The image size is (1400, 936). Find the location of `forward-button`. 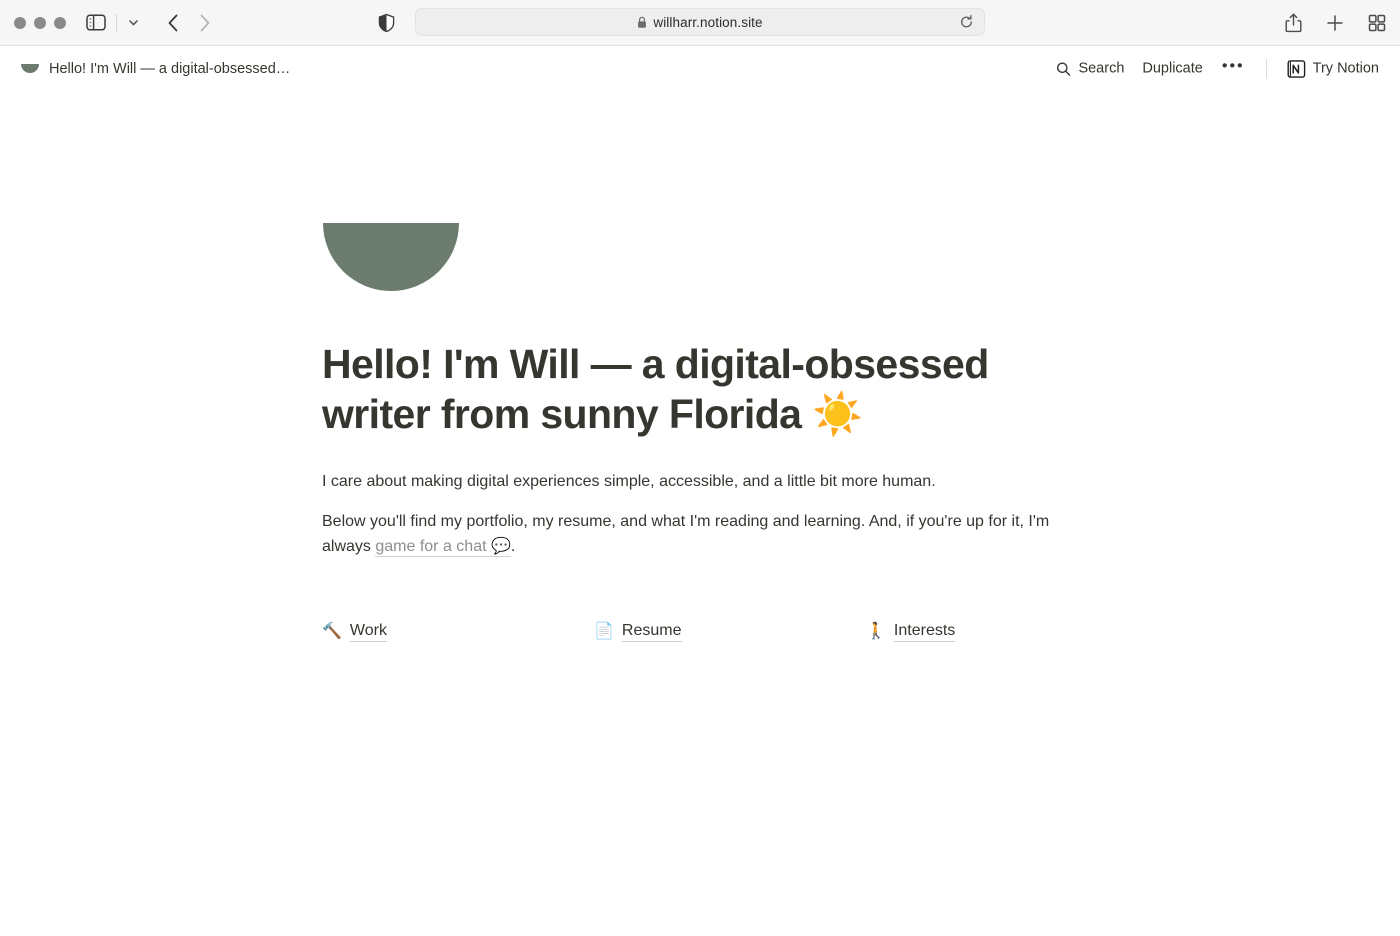

forward-button is located at coordinates (205, 23).